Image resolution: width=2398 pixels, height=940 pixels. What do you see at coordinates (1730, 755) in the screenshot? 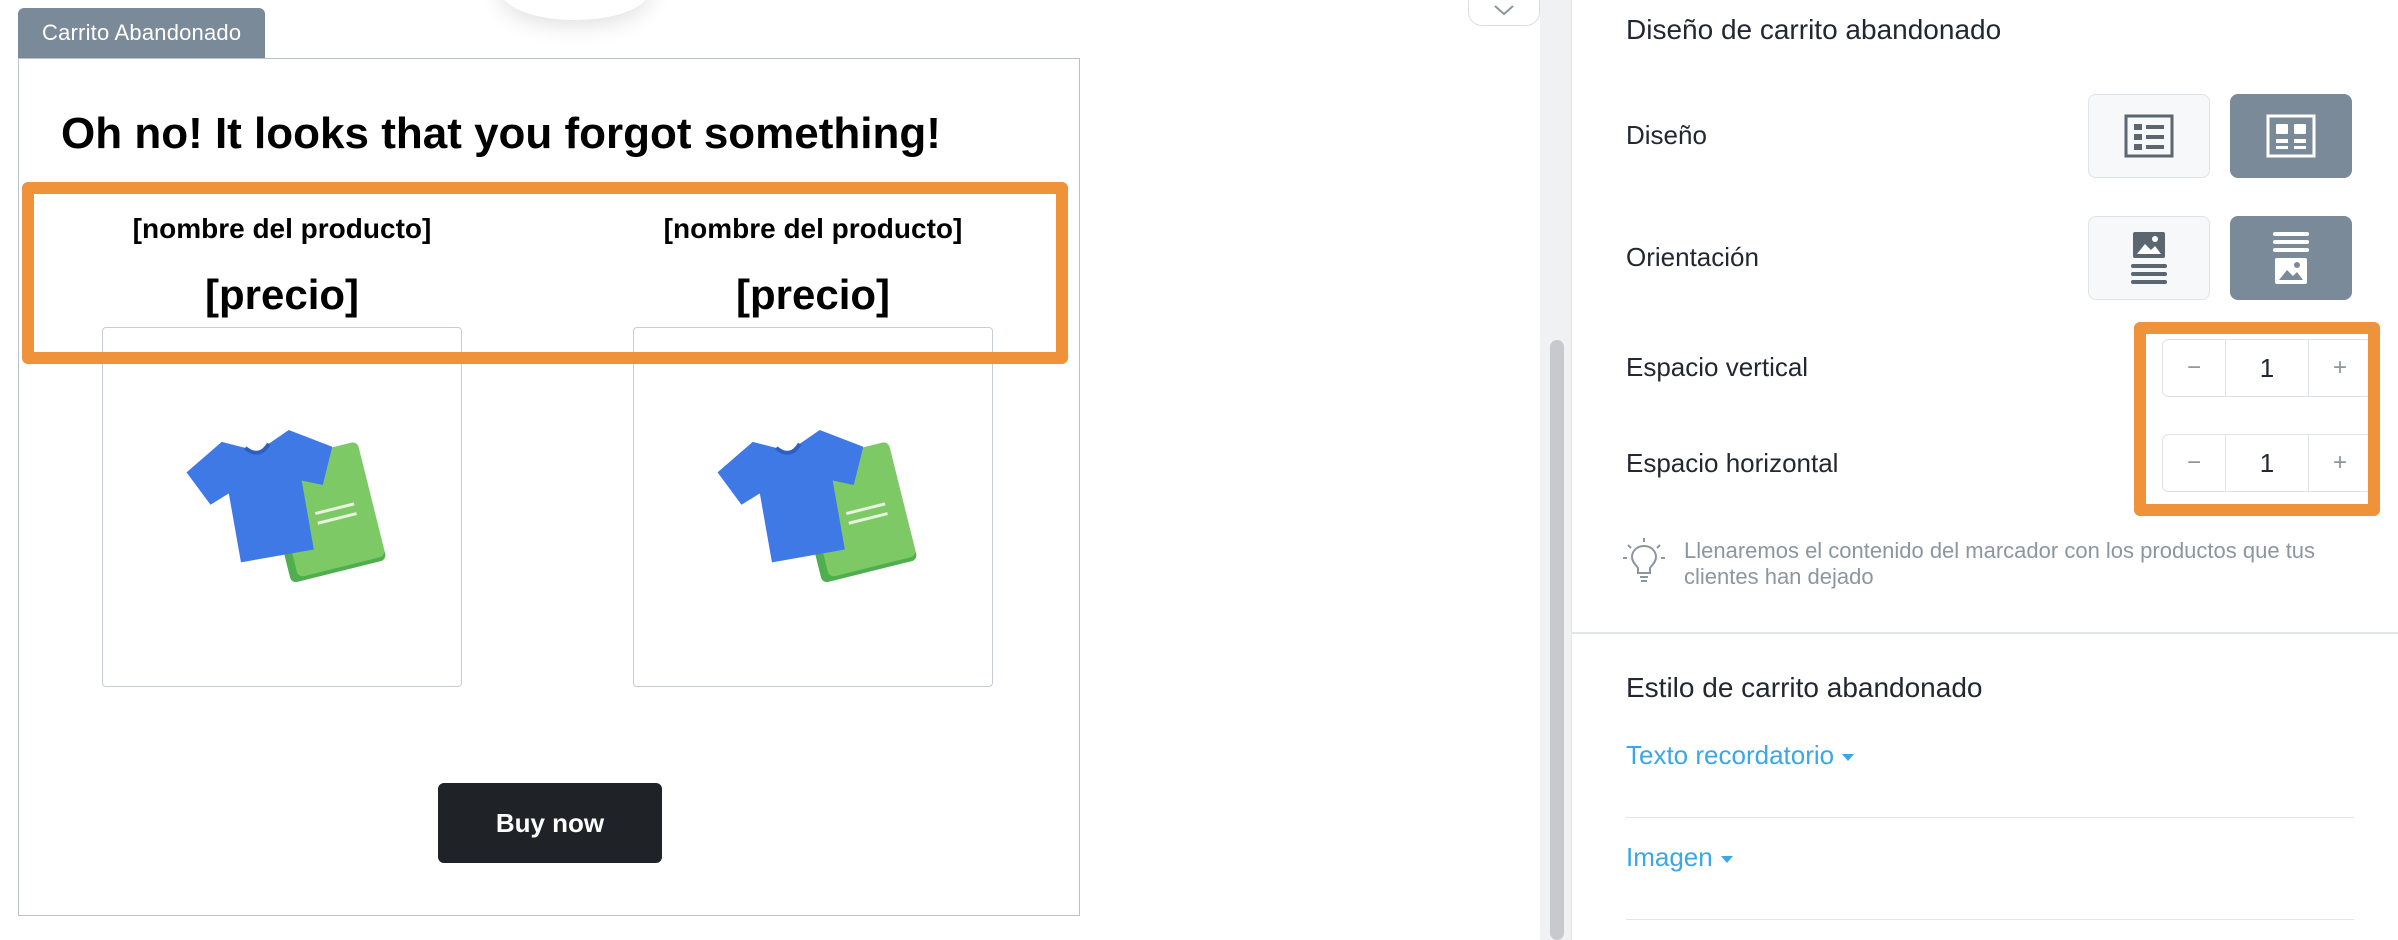
I see `accordion-label-text: Texto recordatorio` at bounding box center [1730, 755].